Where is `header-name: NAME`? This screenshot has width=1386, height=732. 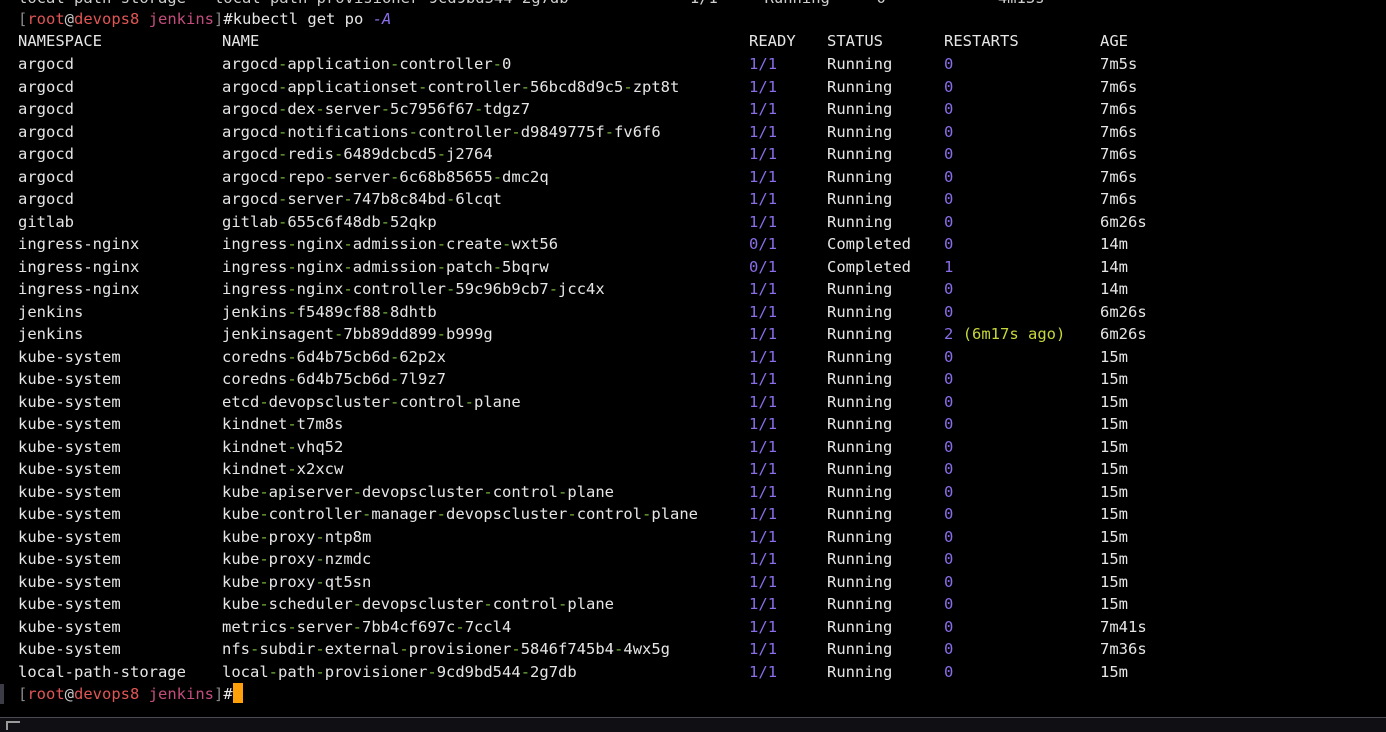
header-name: NAME is located at coordinates (241, 41).